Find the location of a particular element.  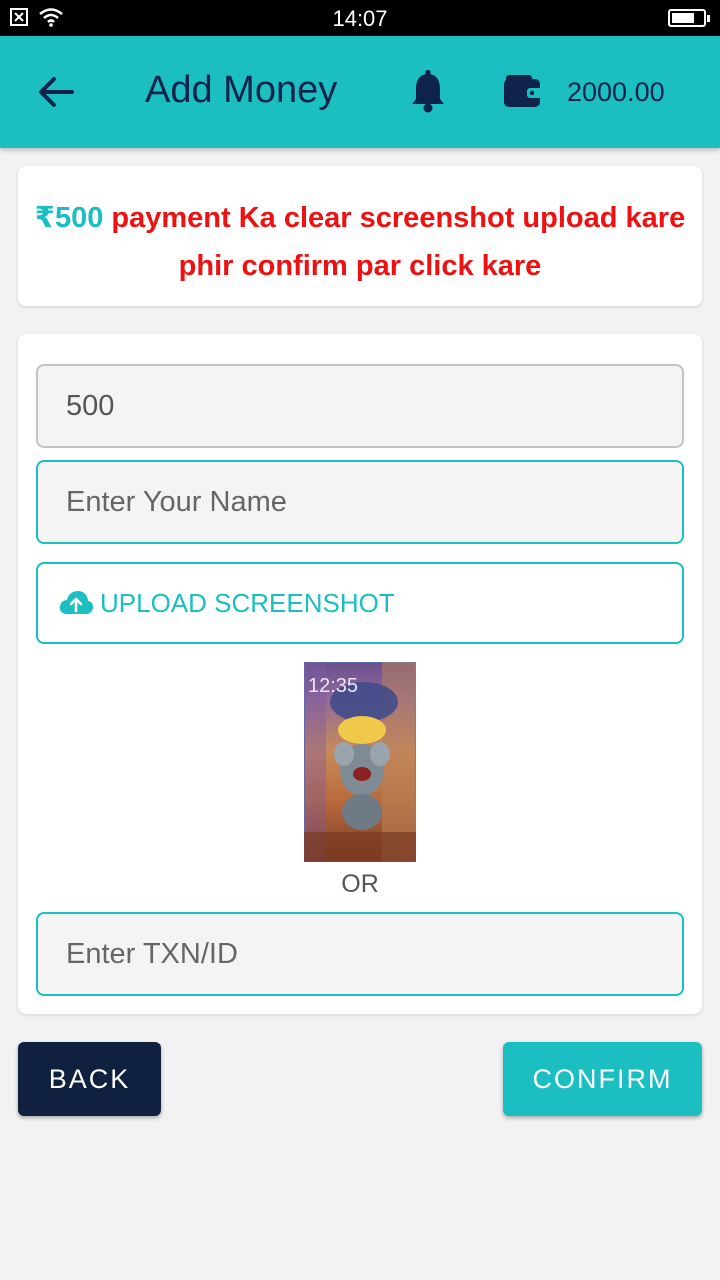

status-time: 14:07 is located at coordinates (360, 18).